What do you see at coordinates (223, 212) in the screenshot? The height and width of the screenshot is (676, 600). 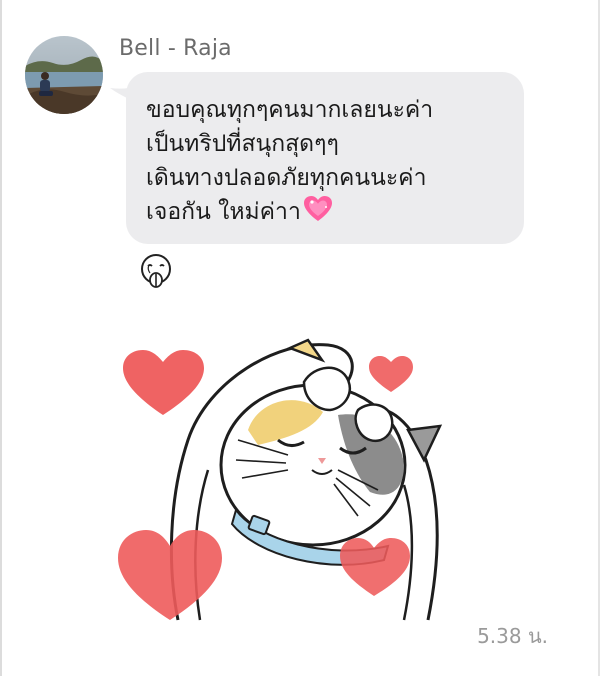 I see `message-line-4-text: เจอกัน ใหม่ค่าา` at bounding box center [223, 212].